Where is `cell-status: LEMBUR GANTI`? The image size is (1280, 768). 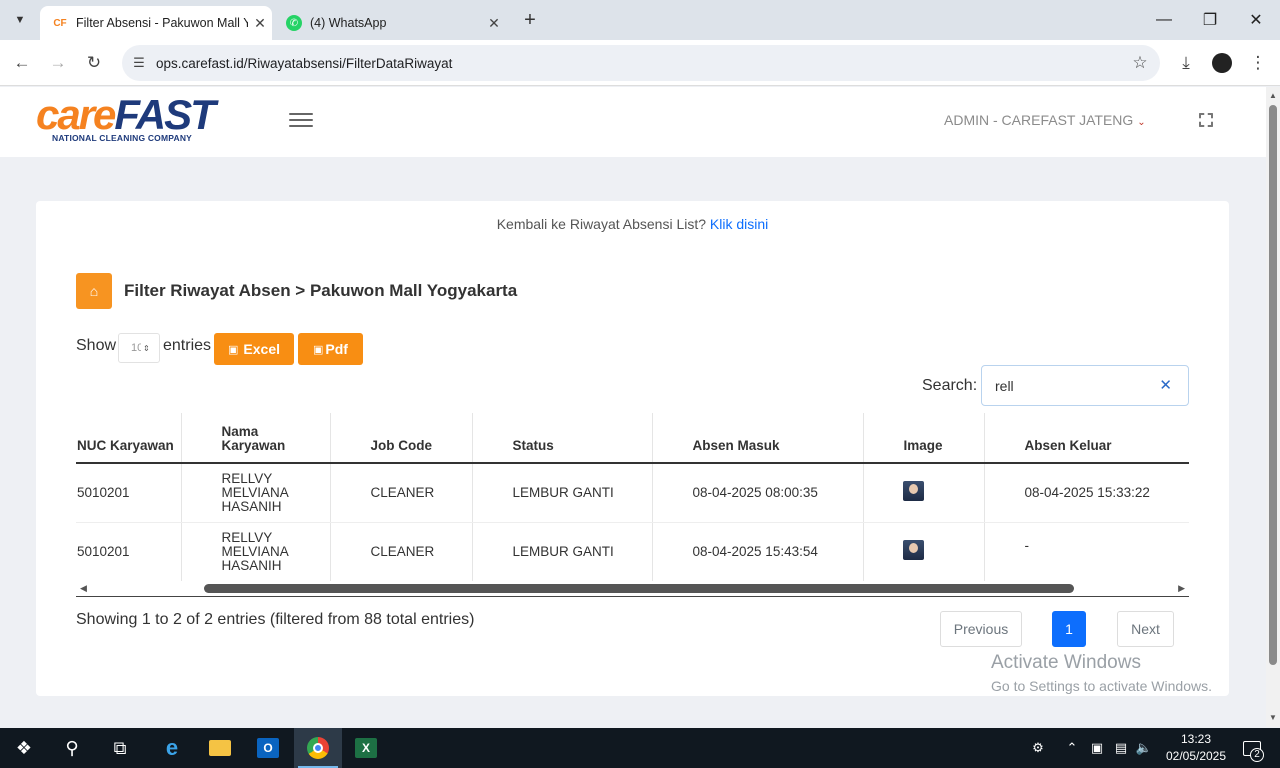 cell-status: LEMBUR GANTI is located at coordinates (561, 551).